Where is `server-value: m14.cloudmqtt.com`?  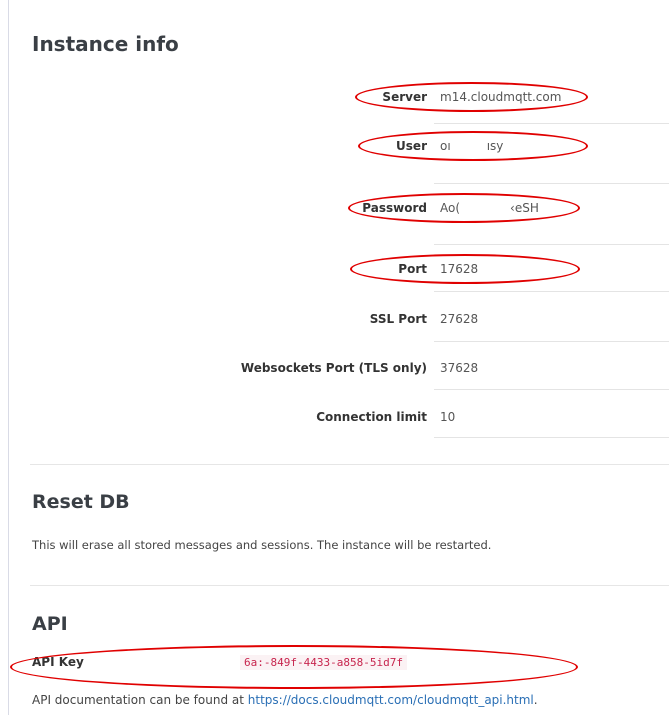
server-value: m14.cloudmqtt.com is located at coordinates (501, 97).